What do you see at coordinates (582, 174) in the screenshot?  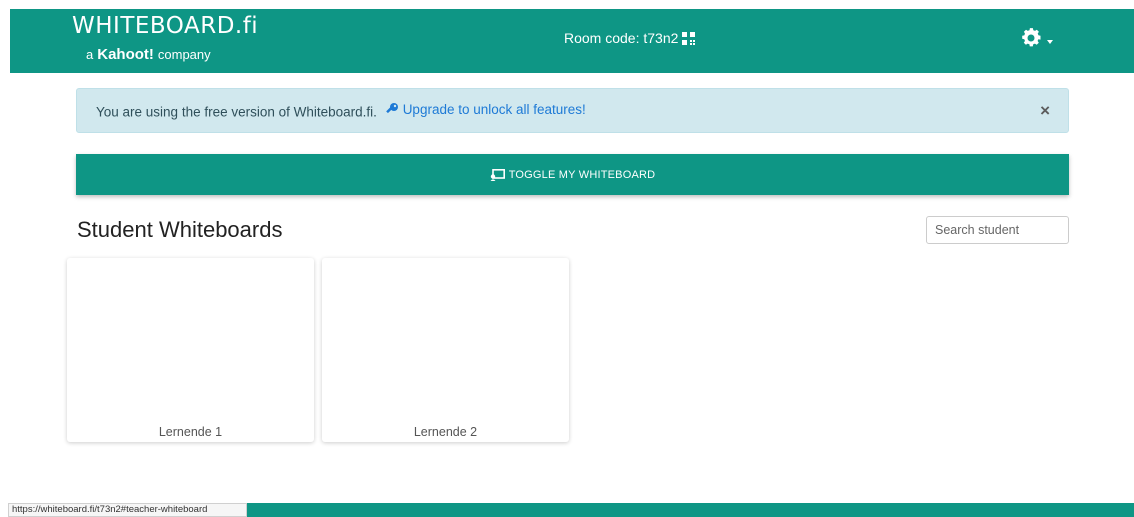 I see `toggle-whiteboard-label: TOGGLE MY WHITEBOARD` at bounding box center [582, 174].